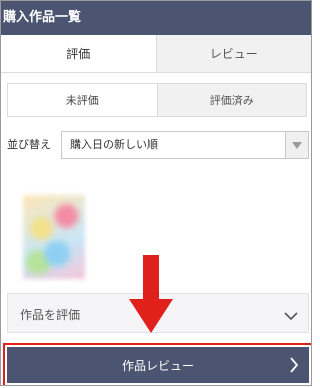 The image size is (320, 388). What do you see at coordinates (156, 18) in the screenshot?
I see `page-title: 購入作品一覧` at bounding box center [156, 18].